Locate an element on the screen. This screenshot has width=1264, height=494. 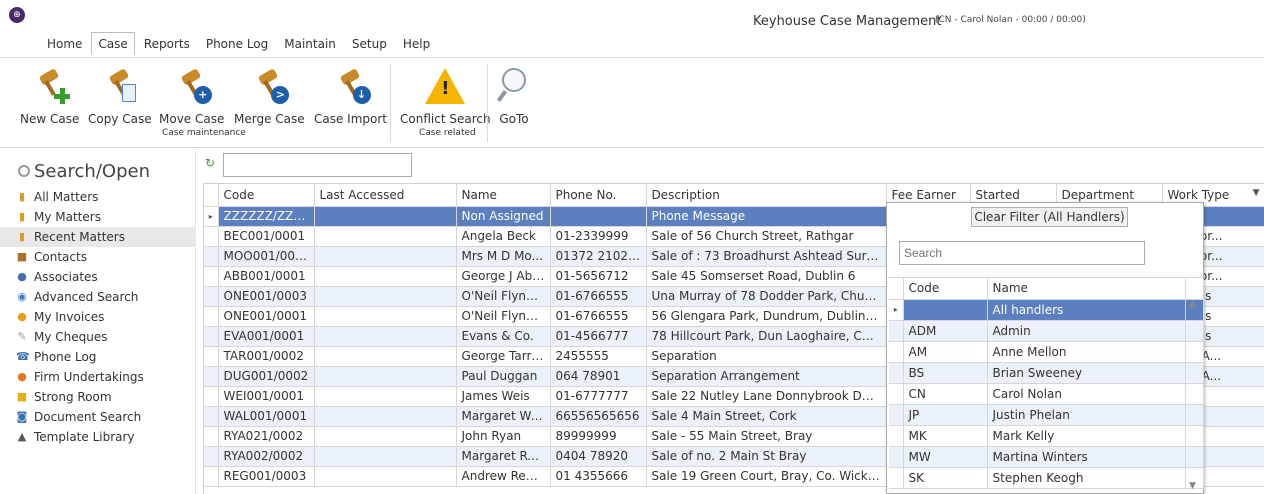
col-header-description: Description is located at coordinates (766, 195).